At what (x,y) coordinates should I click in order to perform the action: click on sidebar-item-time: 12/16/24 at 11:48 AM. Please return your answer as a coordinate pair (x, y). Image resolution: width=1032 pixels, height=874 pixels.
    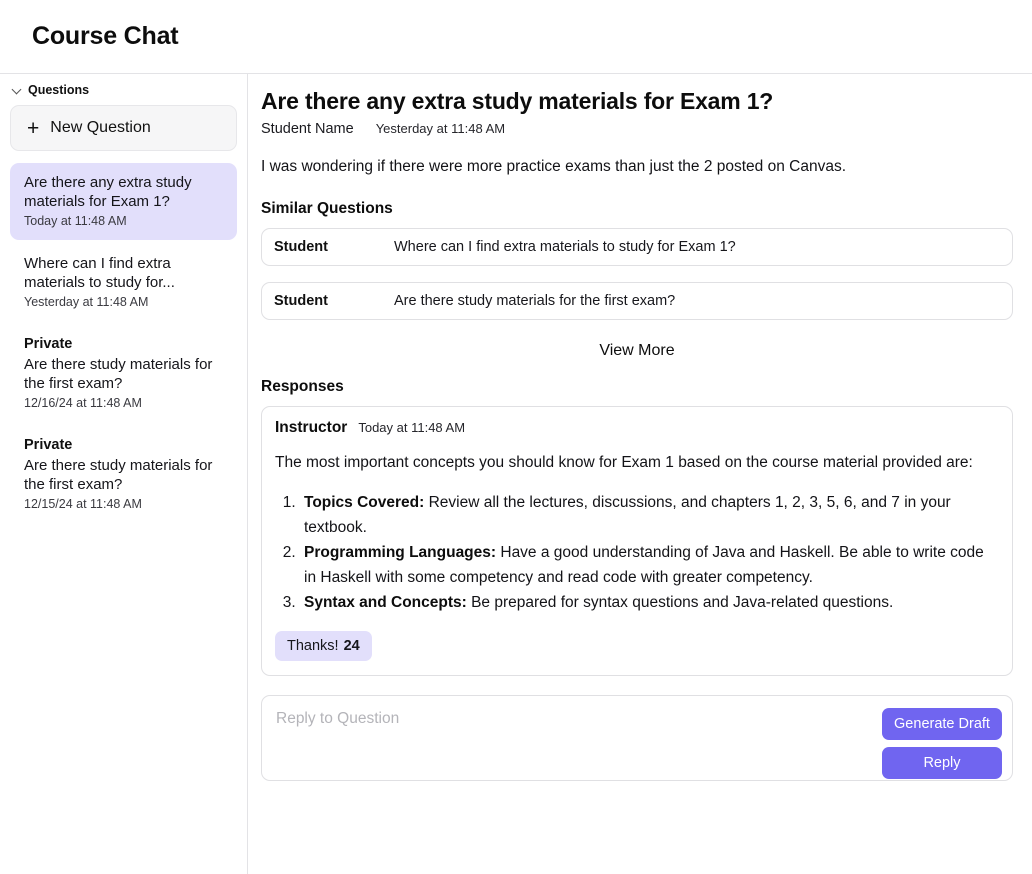
    Looking at the image, I should click on (83, 403).